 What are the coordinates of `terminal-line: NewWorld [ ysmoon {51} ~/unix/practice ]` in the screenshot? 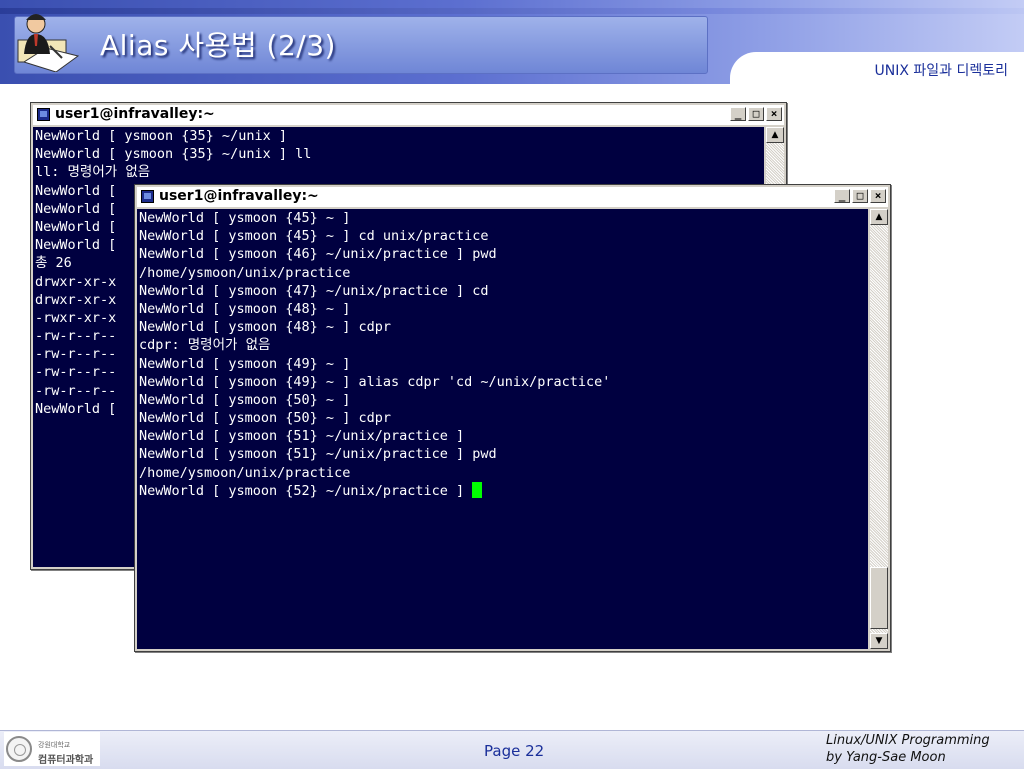 It's located at (302, 436).